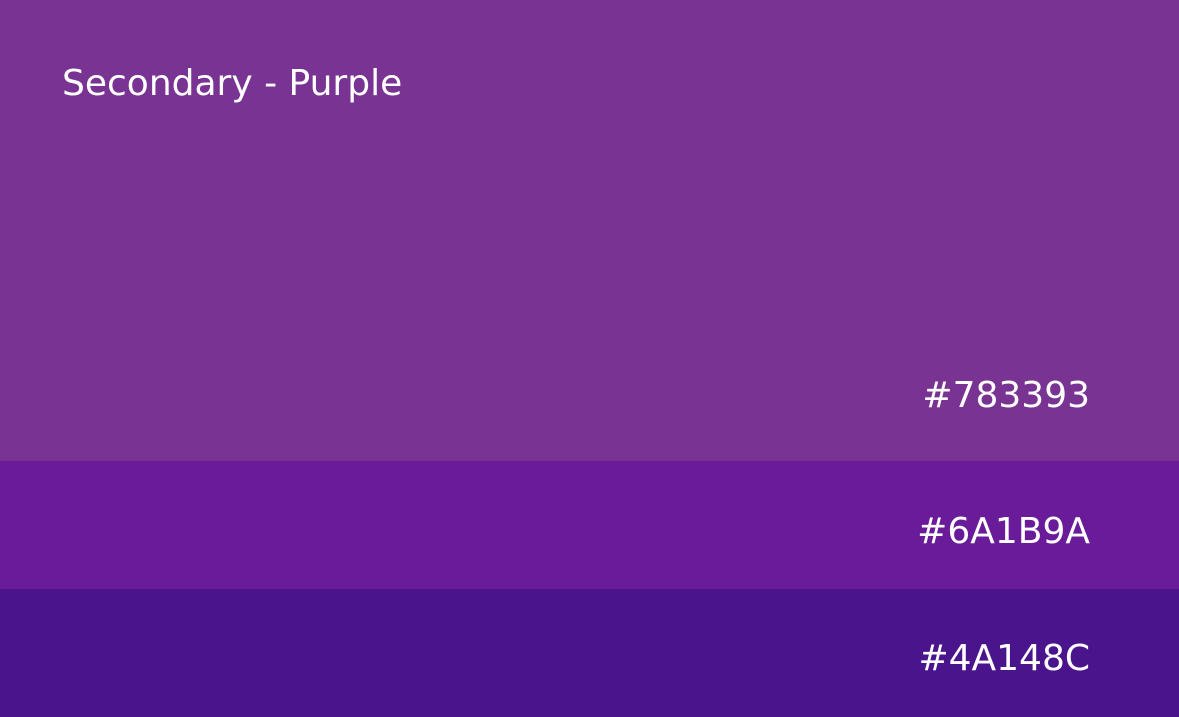 Image resolution: width=1179 pixels, height=717 pixels. What do you see at coordinates (1003, 531) in the screenshot?
I see `swatch-hex-label: #6A1B9A` at bounding box center [1003, 531].